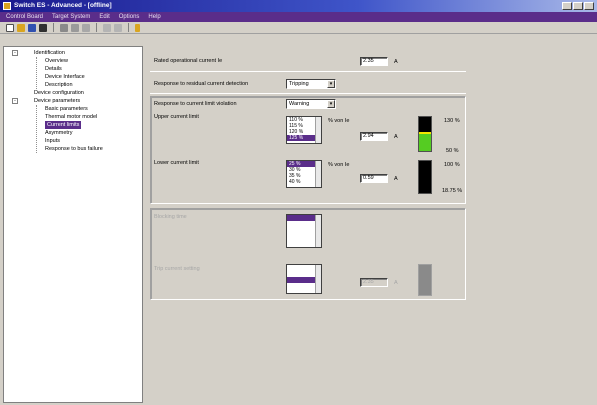  Describe the element at coordinates (73, 149) in the screenshot. I see `tree-item-response-to-bus-failure: Response to bus failure` at that location.